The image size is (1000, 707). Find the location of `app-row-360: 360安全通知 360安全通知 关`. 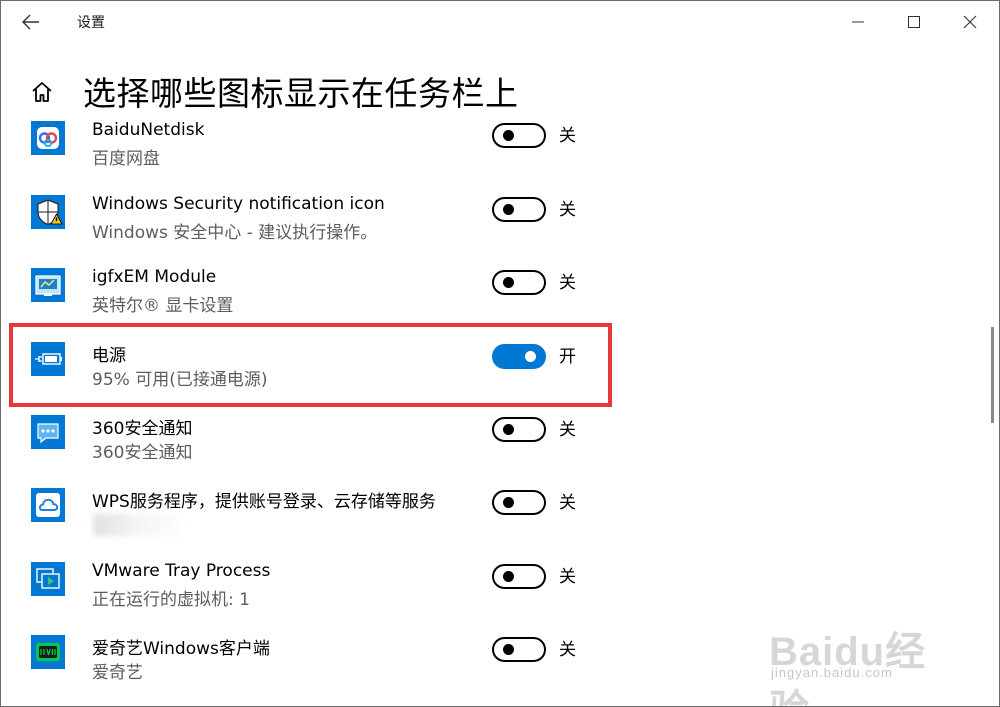

app-row-360: 360安全通知 360安全通知 关 is located at coordinates (311, 448).